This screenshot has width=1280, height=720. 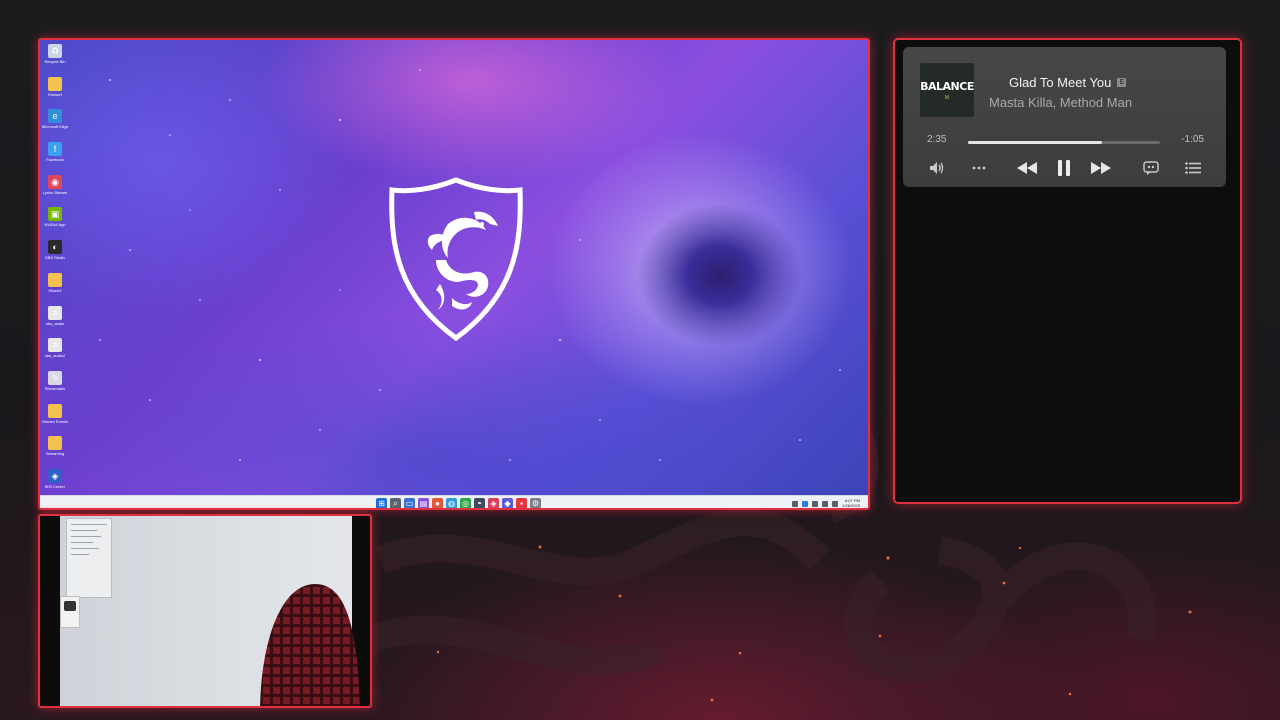 I want to click on desktop-shortcut-label: Recycle Bin, so click(x=55, y=61).